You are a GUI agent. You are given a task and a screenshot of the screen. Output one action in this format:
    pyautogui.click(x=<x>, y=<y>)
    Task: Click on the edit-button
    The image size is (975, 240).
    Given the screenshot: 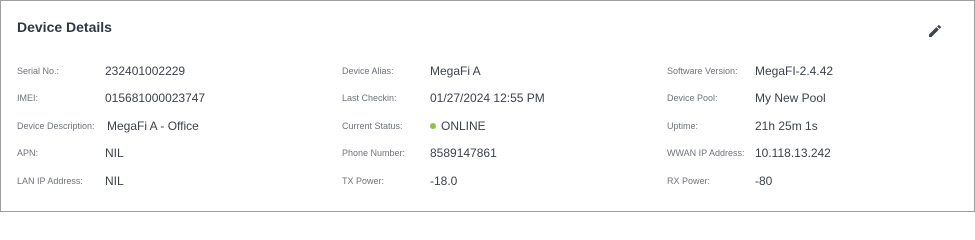 What is the action you would take?
    pyautogui.click(x=936, y=32)
    